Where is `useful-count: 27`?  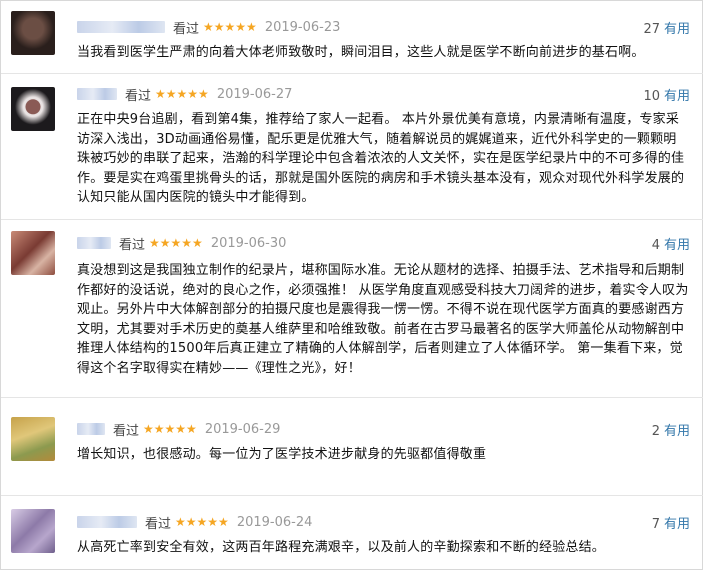
useful-count: 27 is located at coordinates (651, 29).